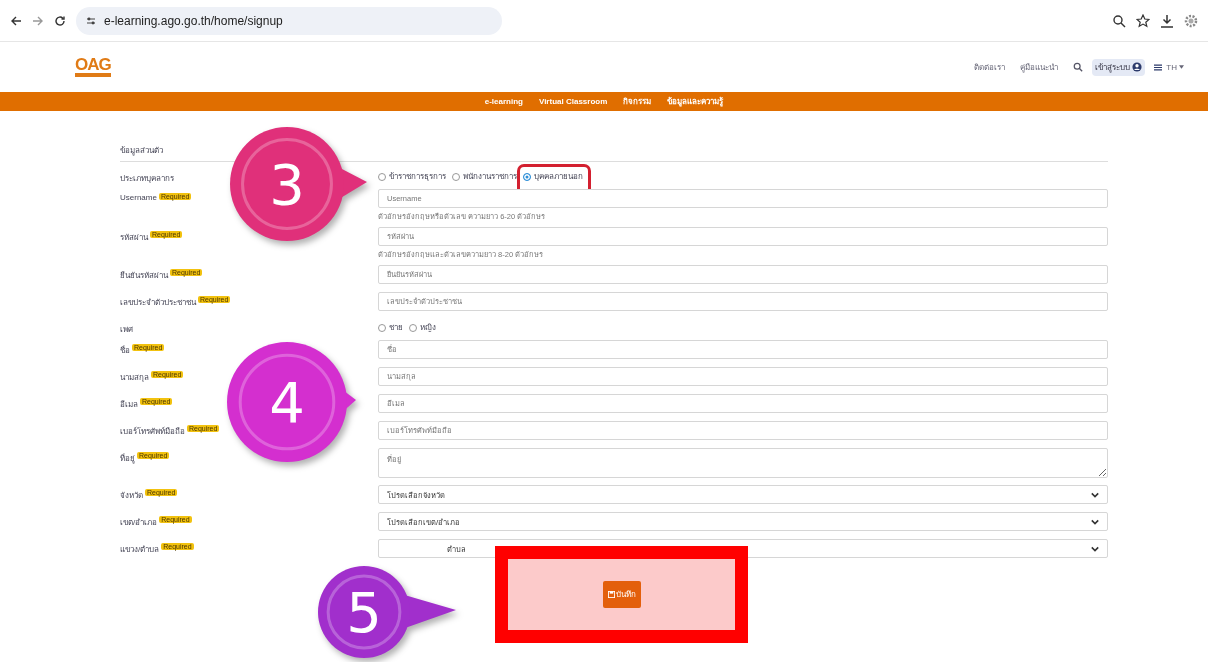 The image size is (1208, 662). I want to click on radio-button, so click(527, 176).